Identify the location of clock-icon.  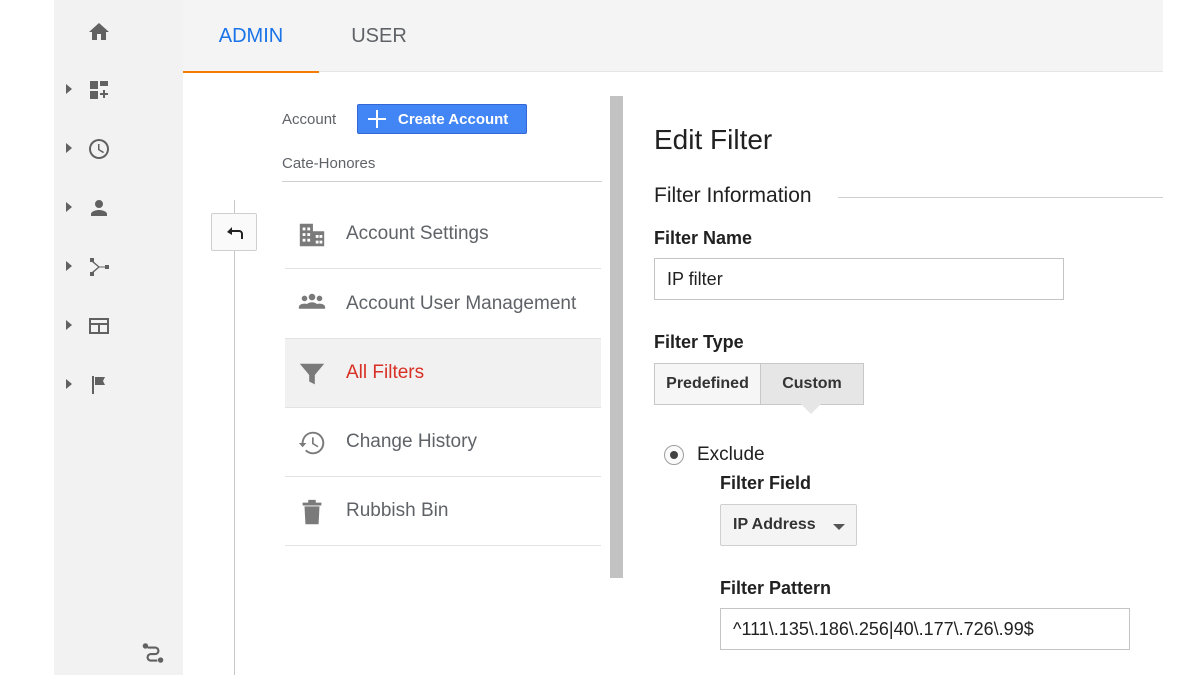
(99, 149).